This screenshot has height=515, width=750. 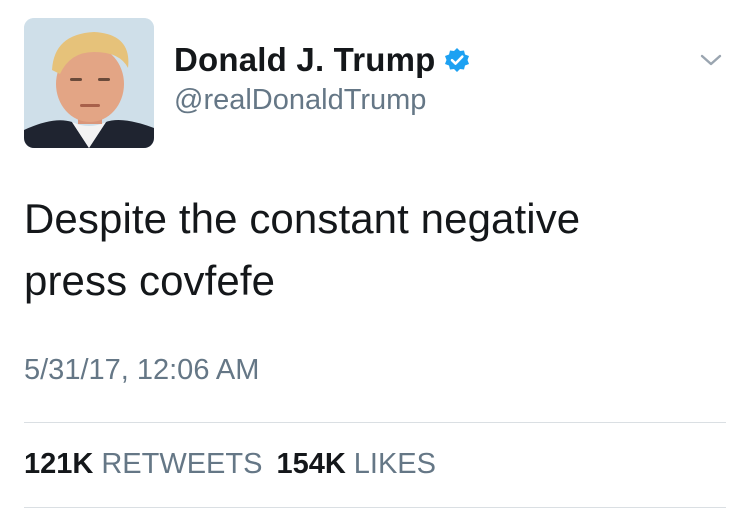 What do you see at coordinates (182, 464) in the screenshot?
I see `retweets-label: RETWEETS` at bounding box center [182, 464].